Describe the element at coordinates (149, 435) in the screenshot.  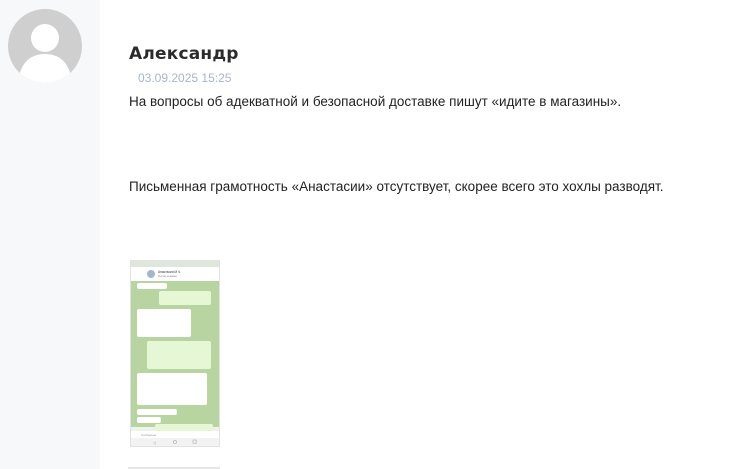
I see `chat-input-placeholder: Сообщение` at that location.